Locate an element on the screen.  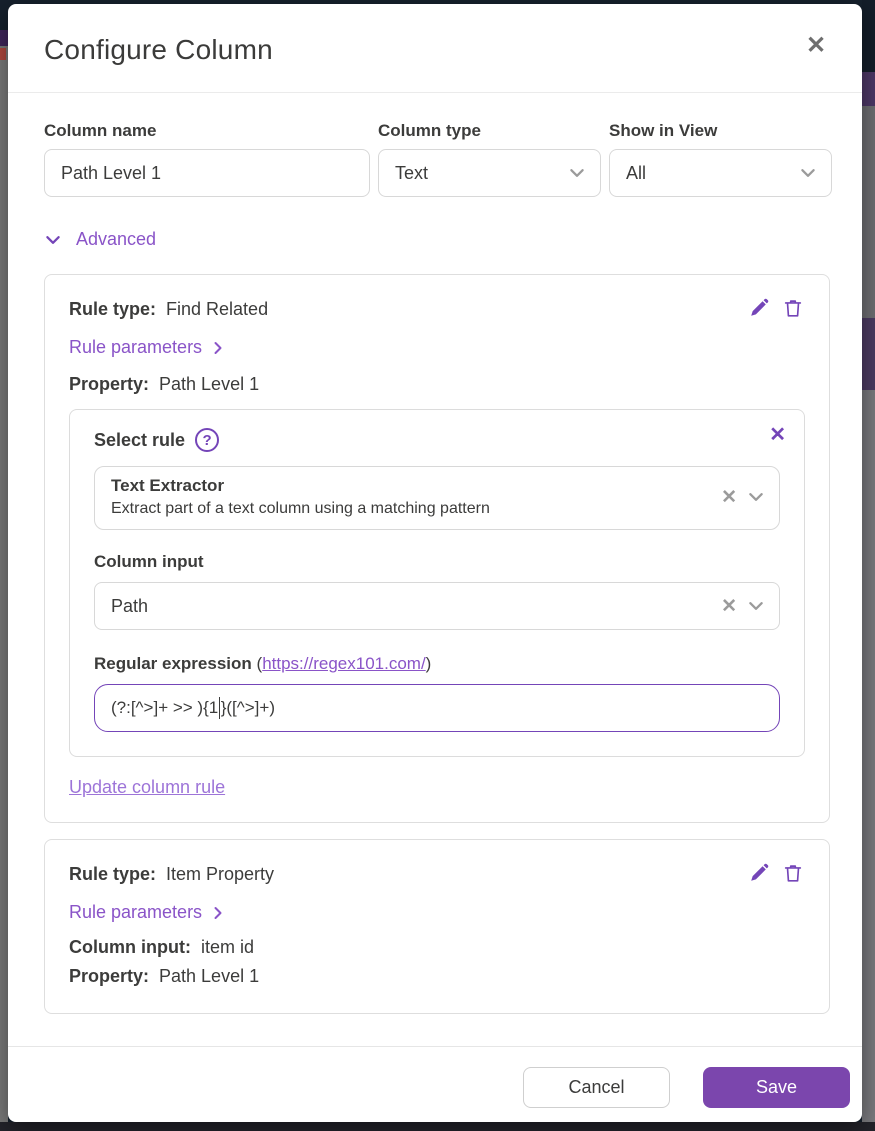
panel-close-icon: ✕ is located at coordinates (777, 434).